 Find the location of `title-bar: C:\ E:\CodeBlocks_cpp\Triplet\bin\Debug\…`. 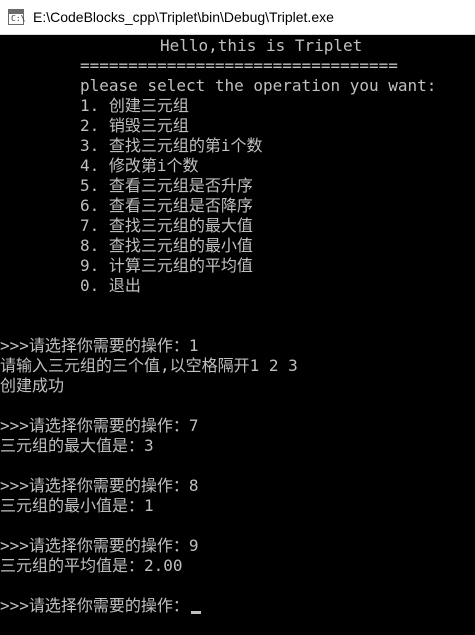

title-bar: C:\ E:\CodeBlocks_cpp\Triplet\bin\Debug\… is located at coordinates (237, 17).